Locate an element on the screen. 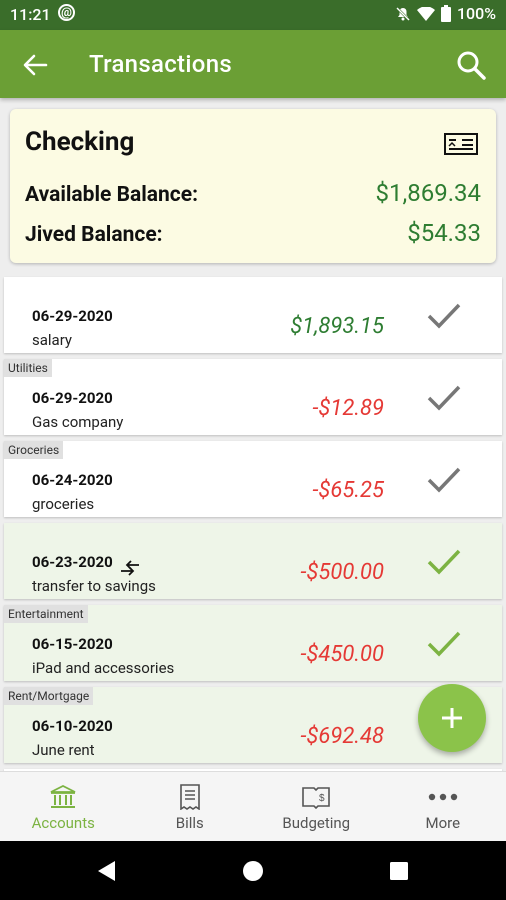 The width and height of the screenshot is (506, 900). nav-accounts-label: Accounts is located at coordinates (63, 823).